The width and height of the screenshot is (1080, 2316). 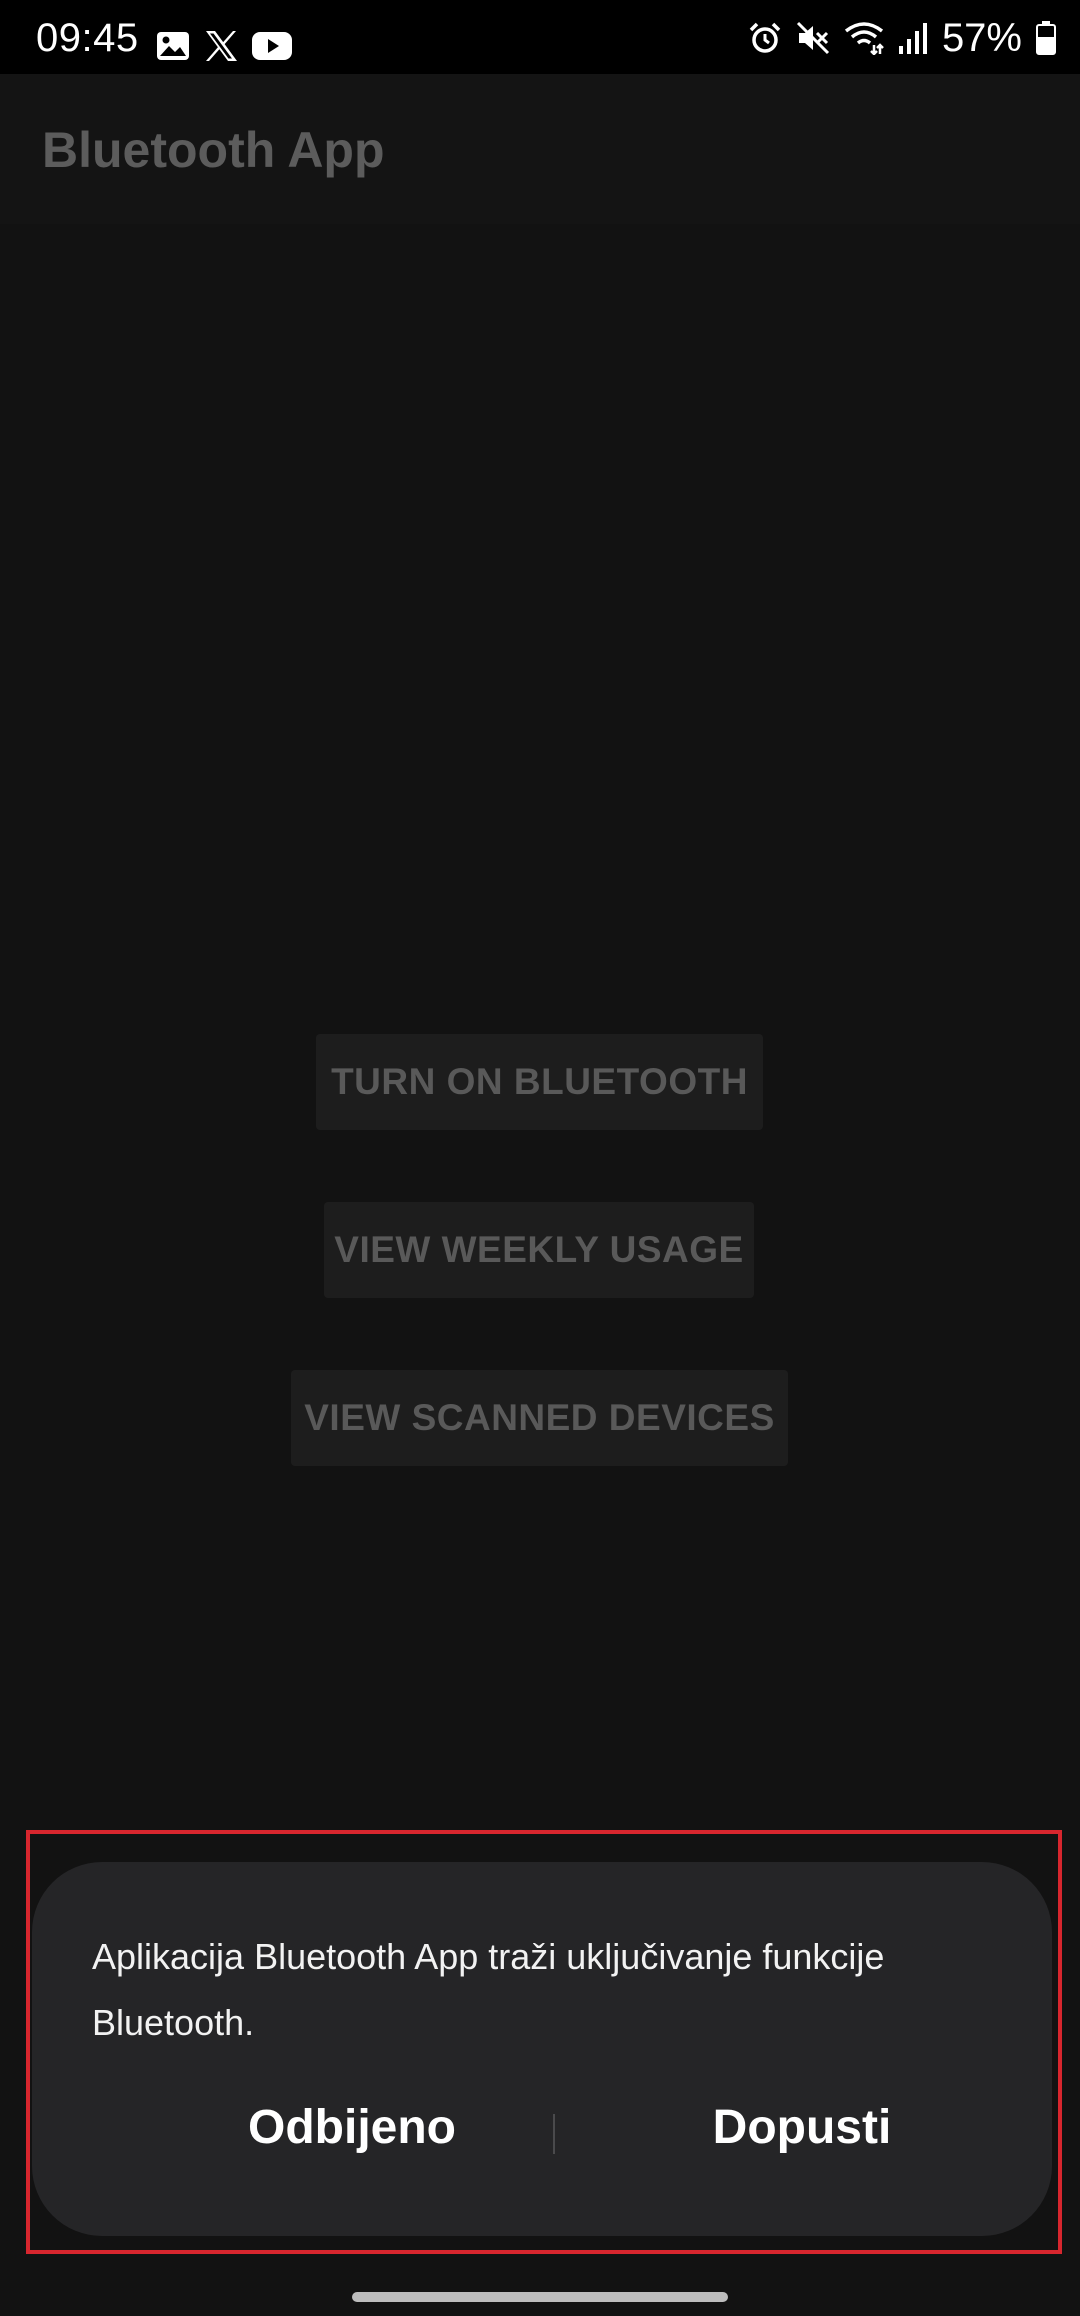 I want to click on system-icons: 57%, so click(x=902, y=38).